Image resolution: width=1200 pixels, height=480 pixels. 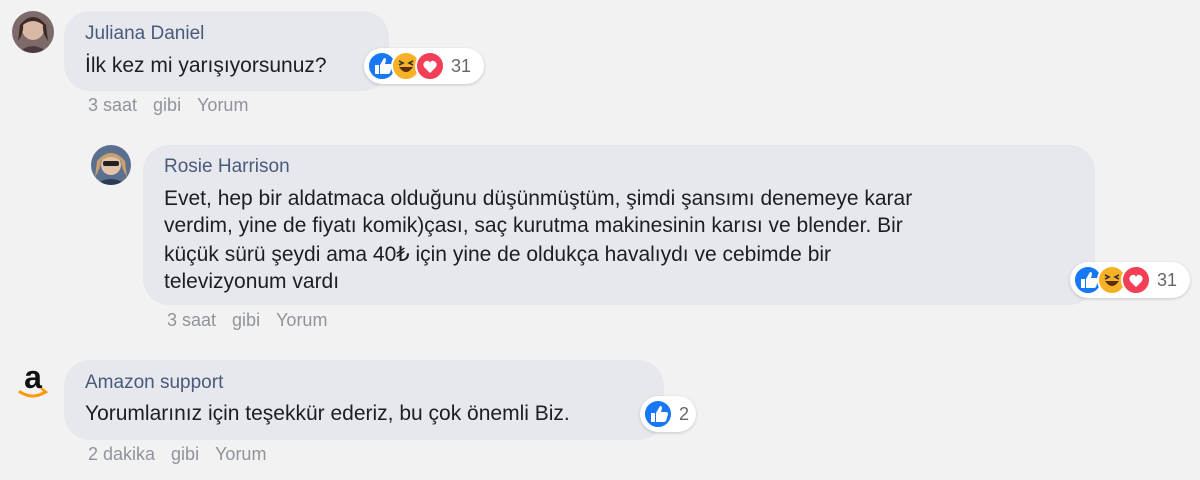 I want to click on reactions-summary: 2, so click(x=668, y=414).